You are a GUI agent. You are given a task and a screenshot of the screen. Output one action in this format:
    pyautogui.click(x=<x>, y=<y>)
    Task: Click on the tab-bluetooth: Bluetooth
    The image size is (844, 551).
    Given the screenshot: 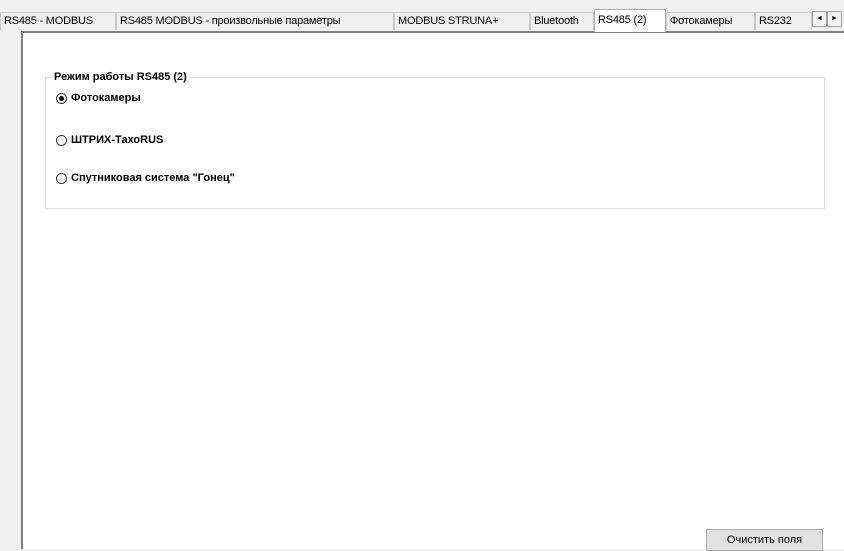 What is the action you would take?
    pyautogui.click(x=562, y=21)
    